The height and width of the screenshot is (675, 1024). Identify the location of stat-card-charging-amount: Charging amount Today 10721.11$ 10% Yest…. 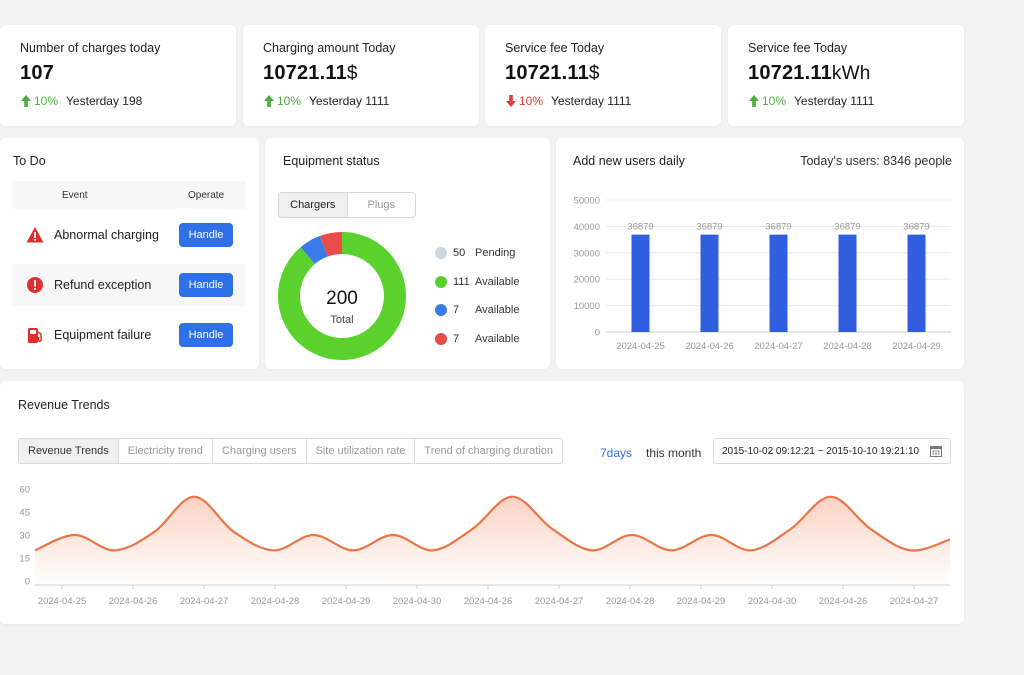
(361, 75).